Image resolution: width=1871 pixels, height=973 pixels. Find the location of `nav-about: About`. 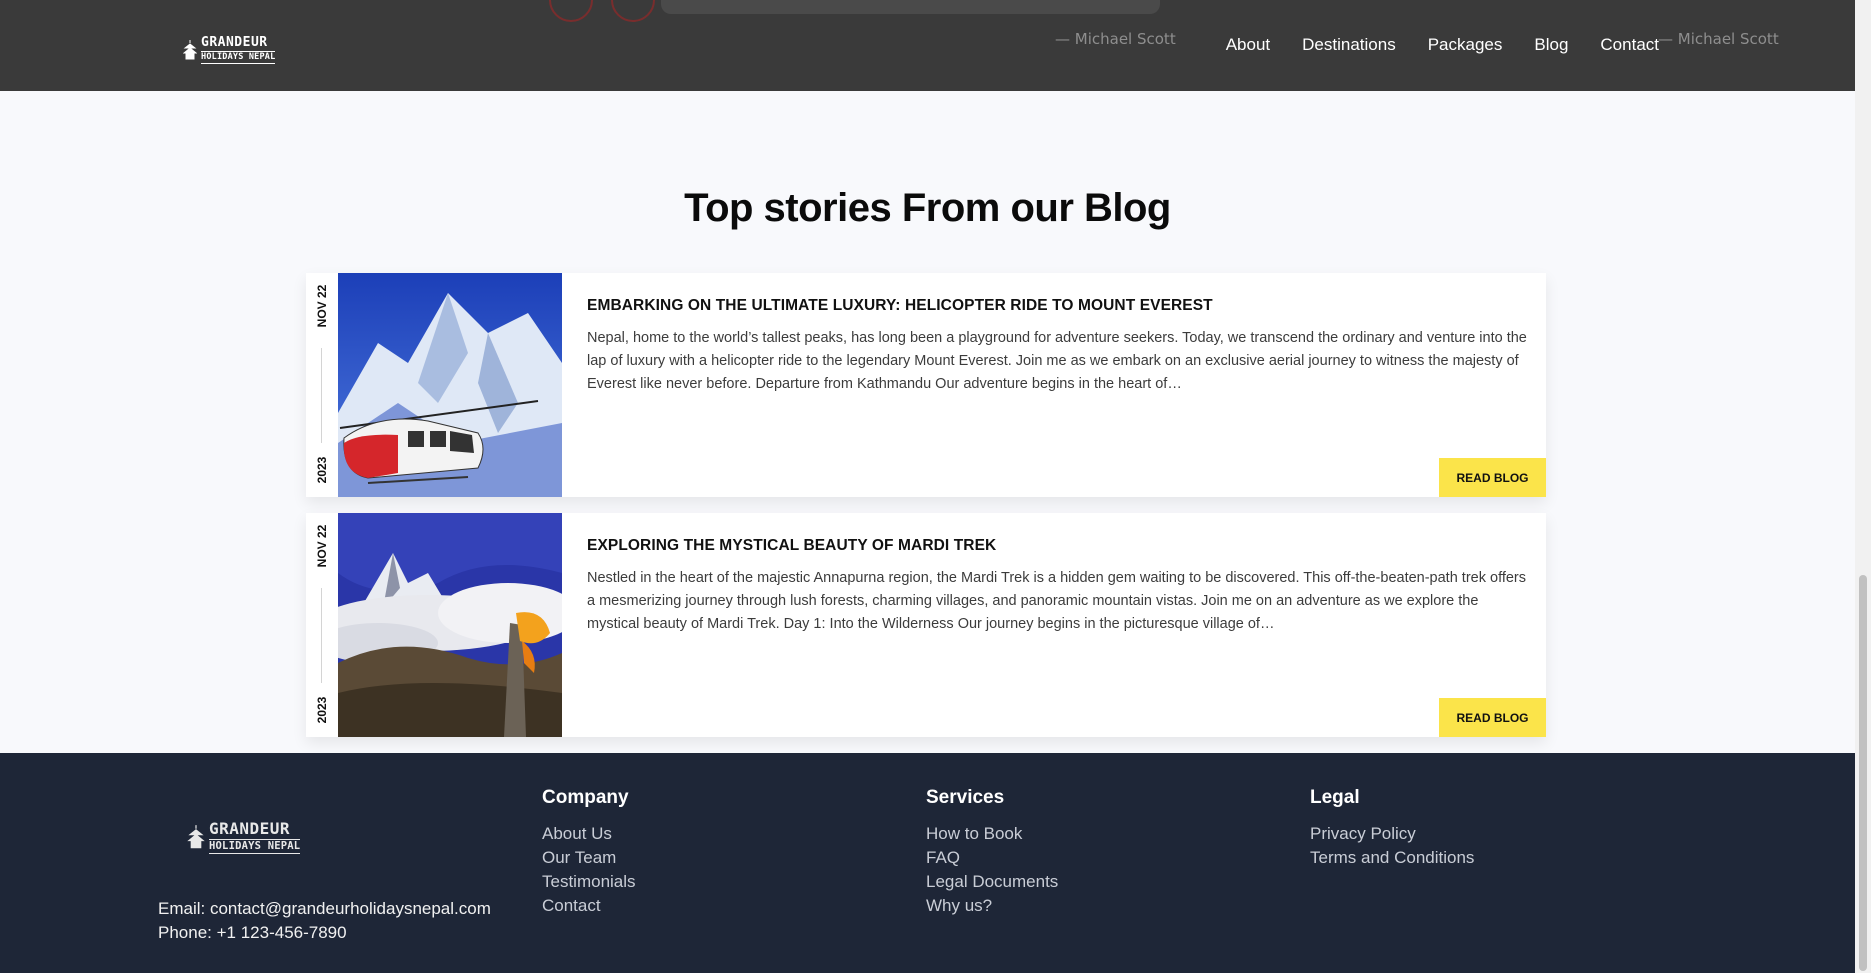

nav-about: About is located at coordinates (1248, 45).